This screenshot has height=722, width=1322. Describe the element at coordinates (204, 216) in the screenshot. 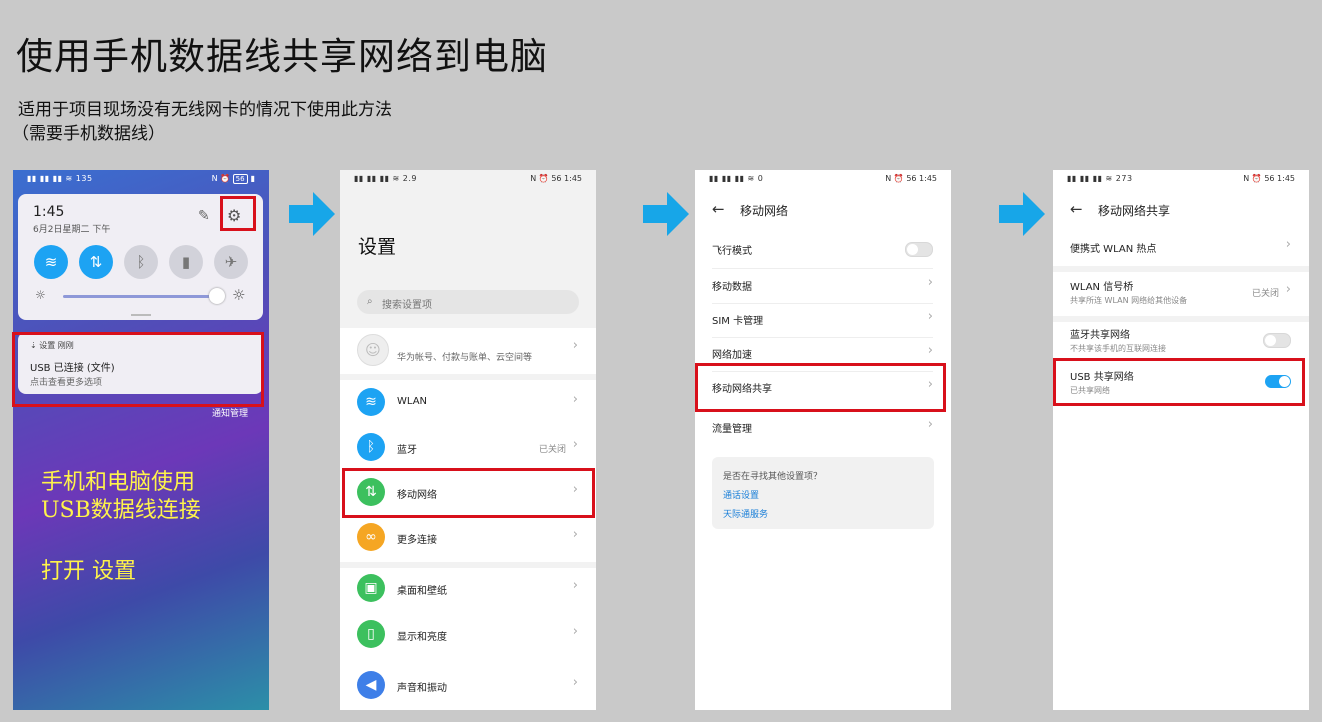

I see `edit-icon: ✎` at that location.